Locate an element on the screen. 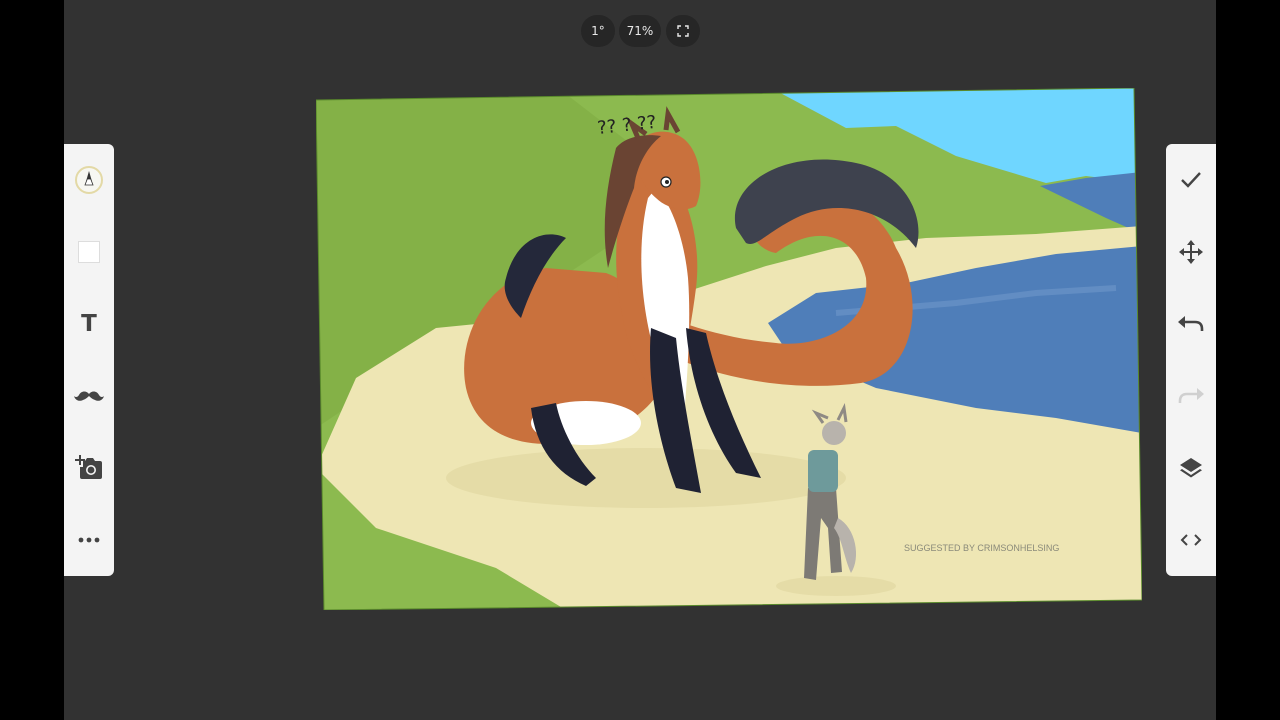 Image resolution: width=1280 pixels, height=720 pixels. code-icon is located at coordinates (1191, 540).